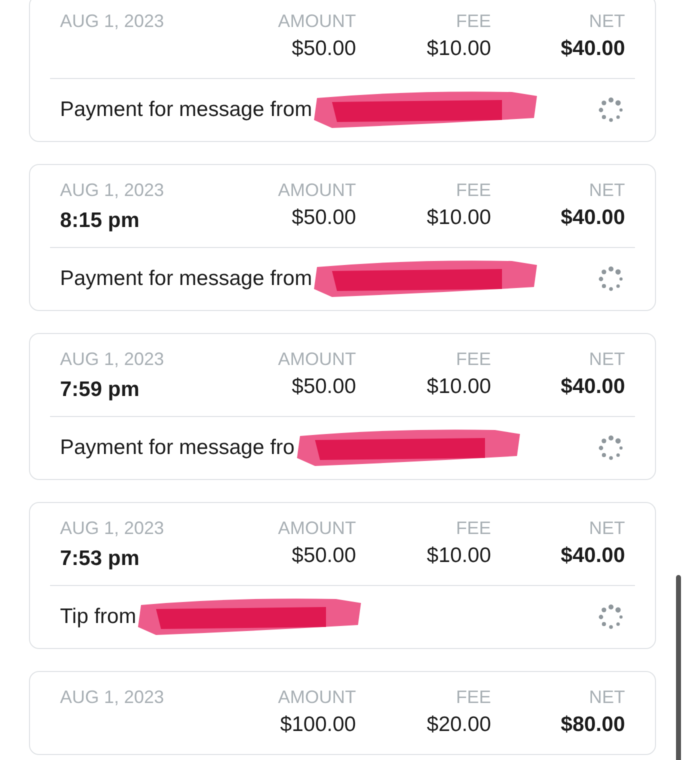 This screenshot has height=760, width=685. I want to click on time-label: 8:15 pm, so click(100, 221).